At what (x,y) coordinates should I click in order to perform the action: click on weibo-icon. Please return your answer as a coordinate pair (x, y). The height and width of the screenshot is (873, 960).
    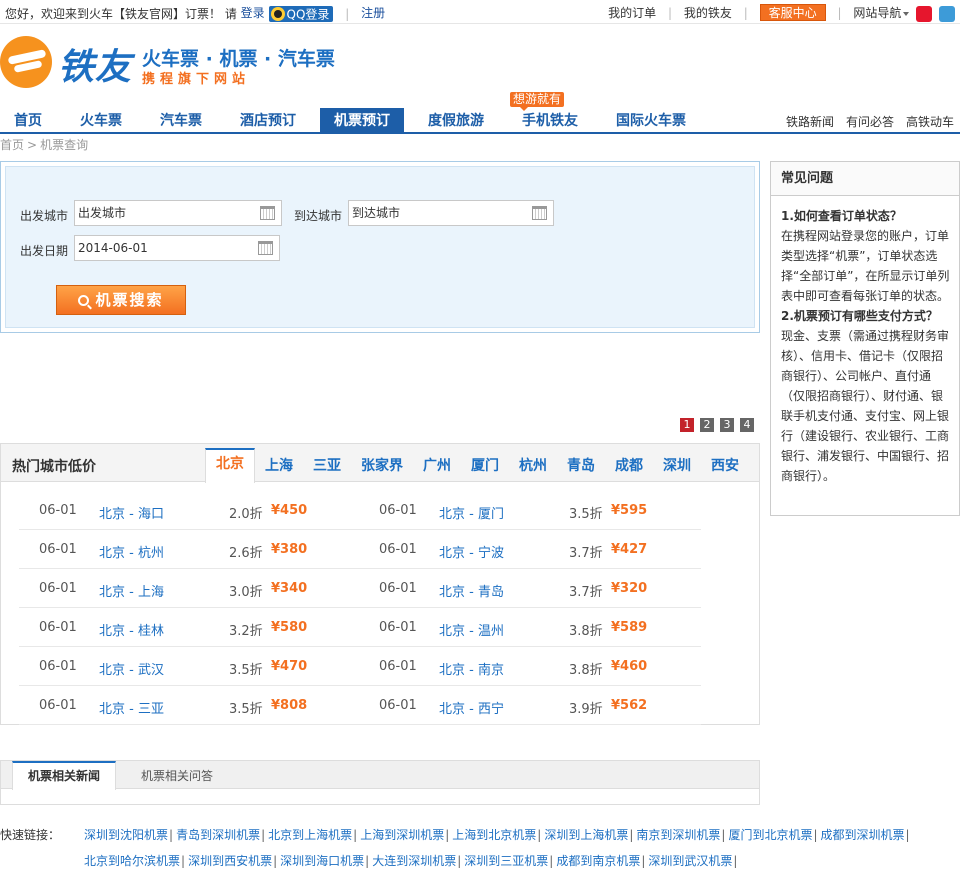
    Looking at the image, I should click on (924, 13).